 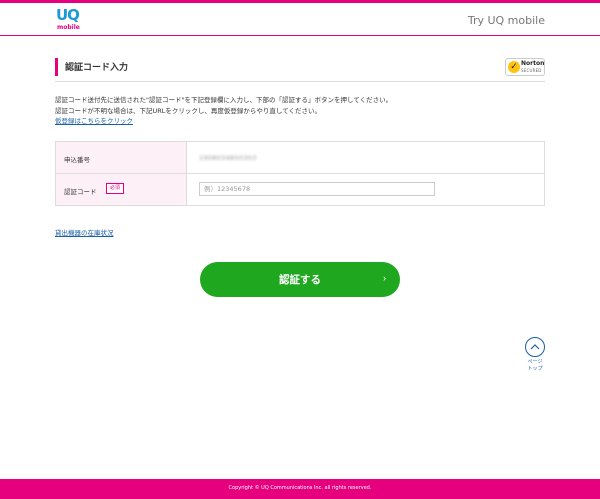 I want to click on norton-secured-badge: ✓ Norton SECURED, so click(x=525, y=67).